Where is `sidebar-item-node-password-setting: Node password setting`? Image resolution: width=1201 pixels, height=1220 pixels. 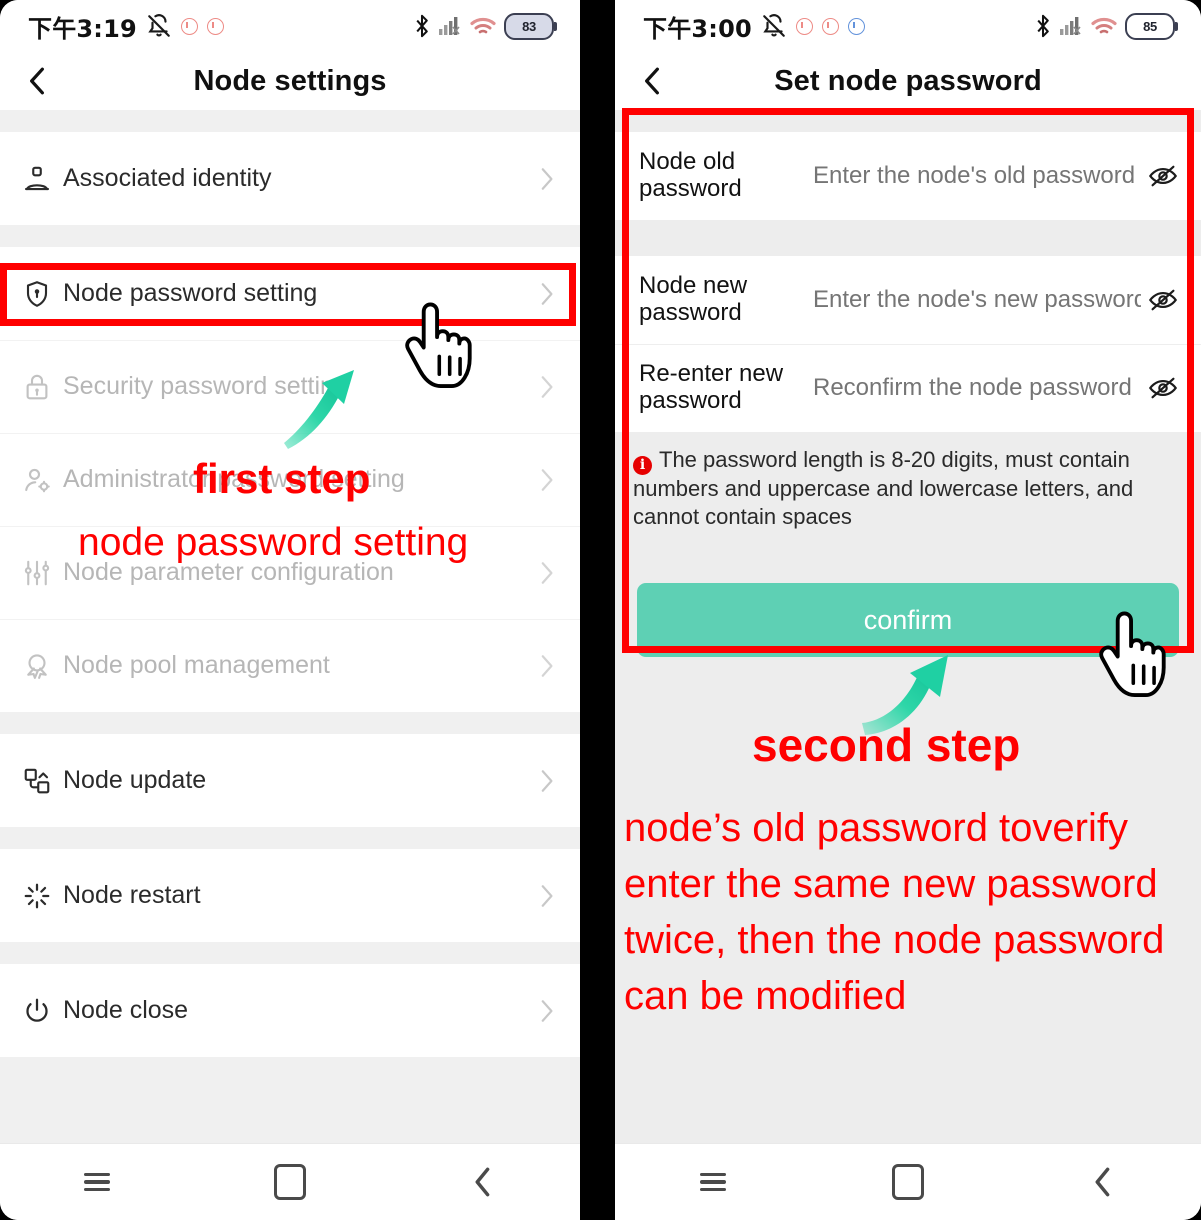 sidebar-item-node-password-setting: Node password setting is located at coordinates (290, 293).